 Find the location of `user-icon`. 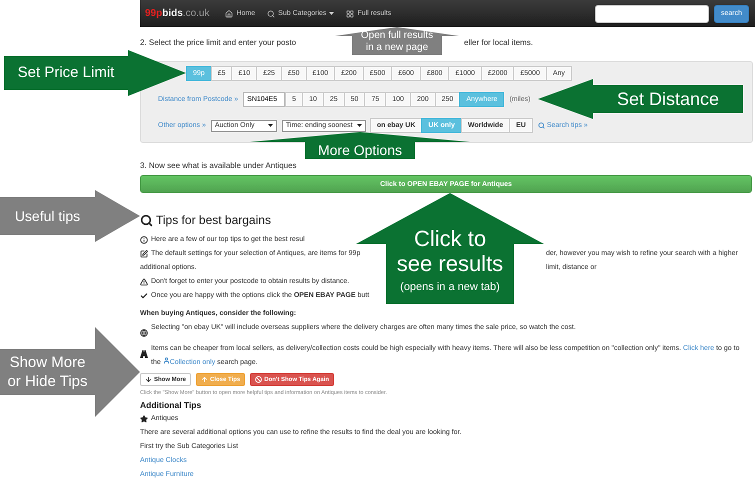

user-icon is located at coordinates (166, 360).